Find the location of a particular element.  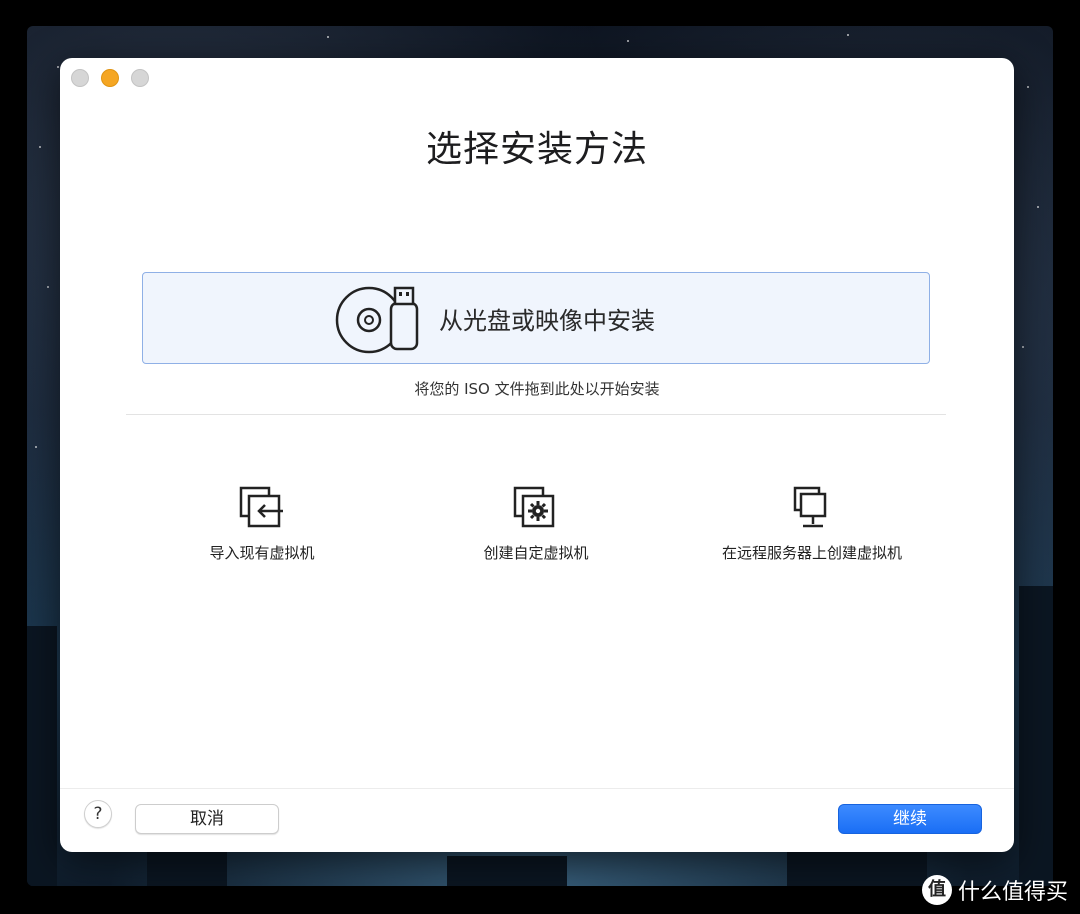

install-from-disc-label: 从光盘或映像中安装 is located at coordinates (547, 321).